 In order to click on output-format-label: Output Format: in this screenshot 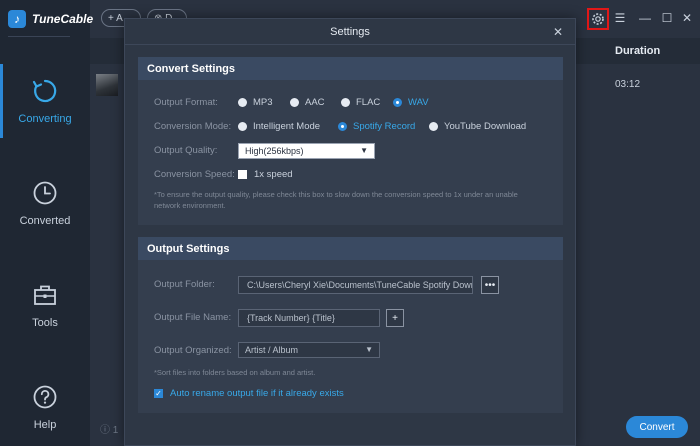, I will do `click(186, 102)`.